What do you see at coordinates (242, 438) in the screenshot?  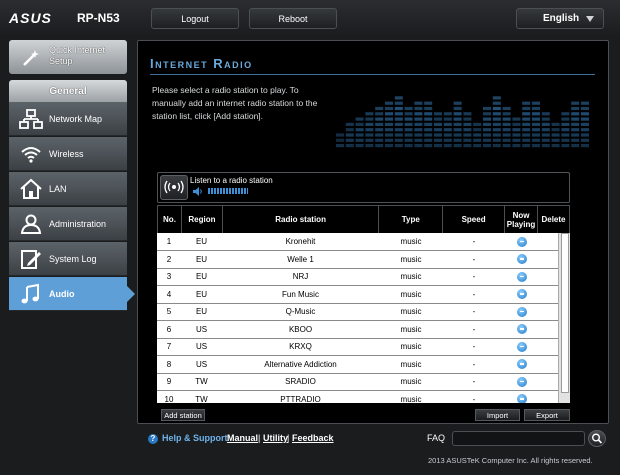 I see `manual-link: Manual` at bounding box center [242, 438].